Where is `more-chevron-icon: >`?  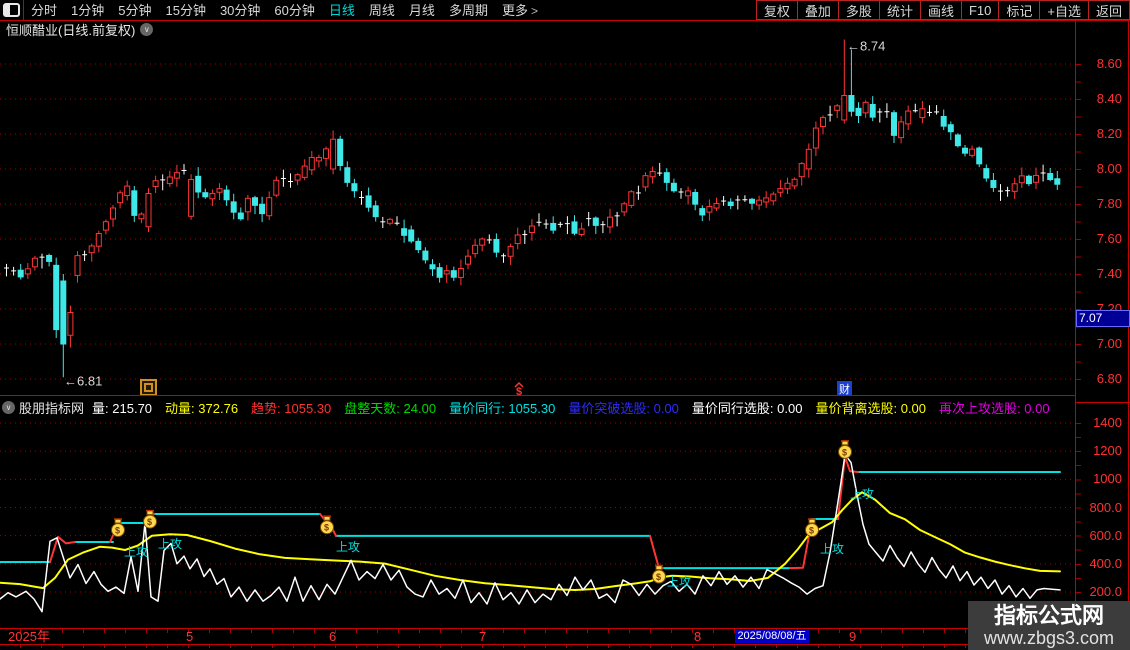 more-chevron-icon: > is located at coordinates (534, 11).